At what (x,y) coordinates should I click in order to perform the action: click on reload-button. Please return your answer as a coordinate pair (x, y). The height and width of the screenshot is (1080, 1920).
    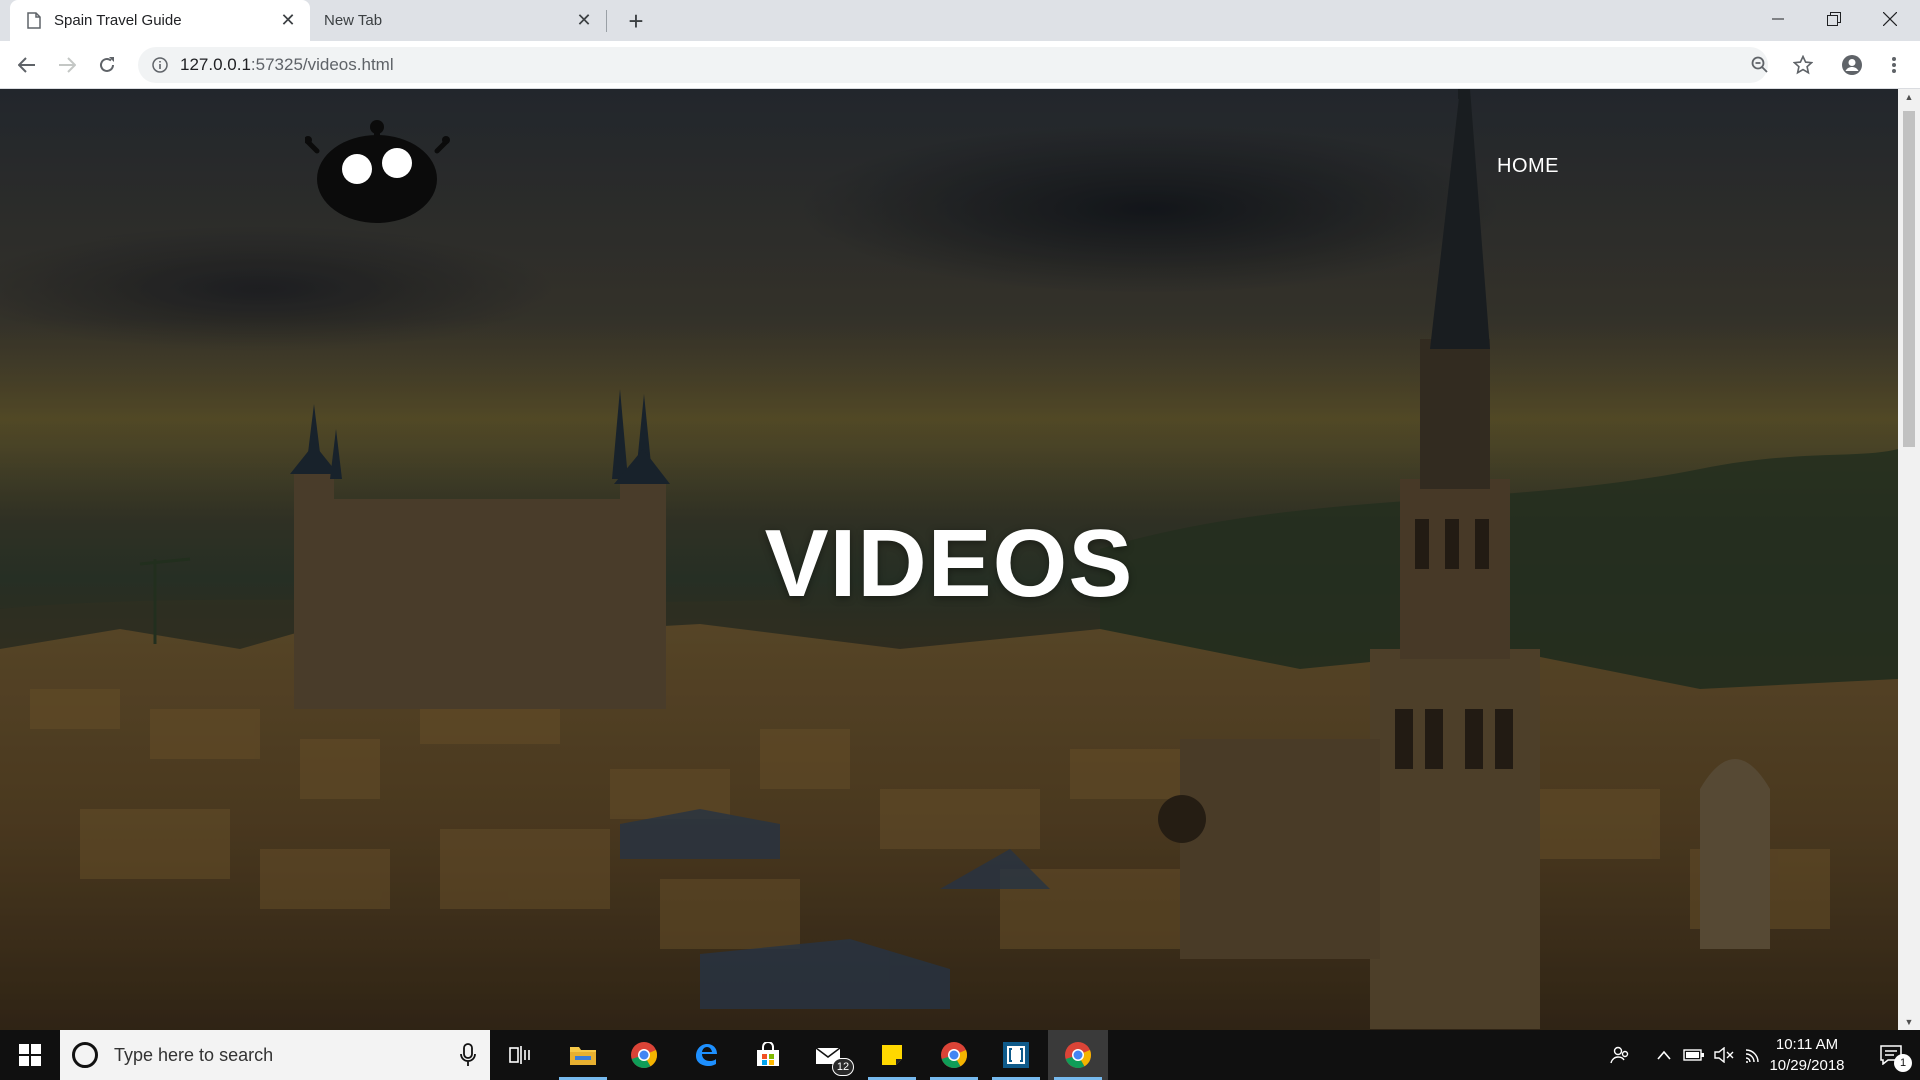
    Looking at the image, I should click on (107, 65).